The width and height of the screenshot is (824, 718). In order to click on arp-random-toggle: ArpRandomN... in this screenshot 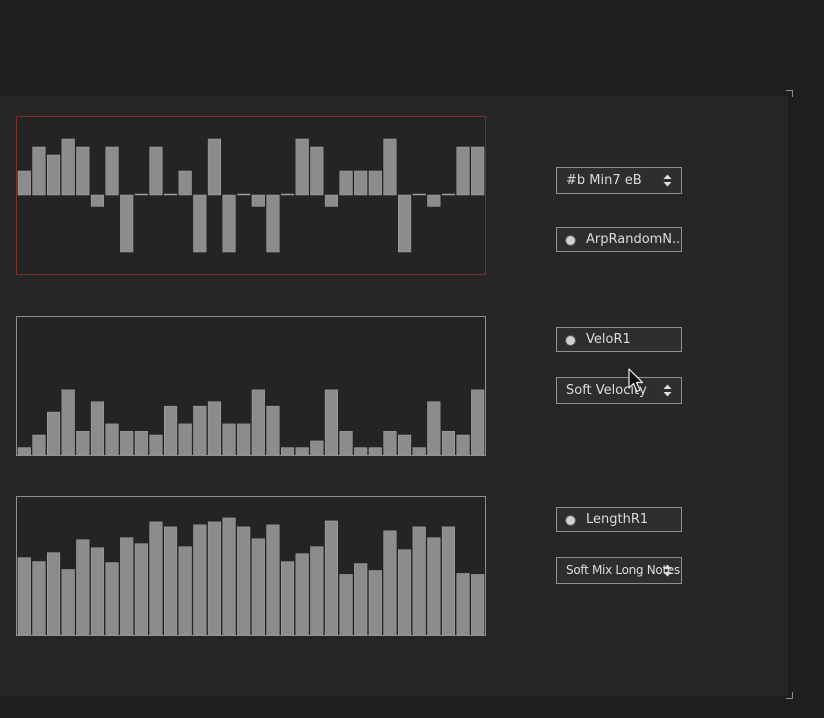, I will do `click(619, 239)`.